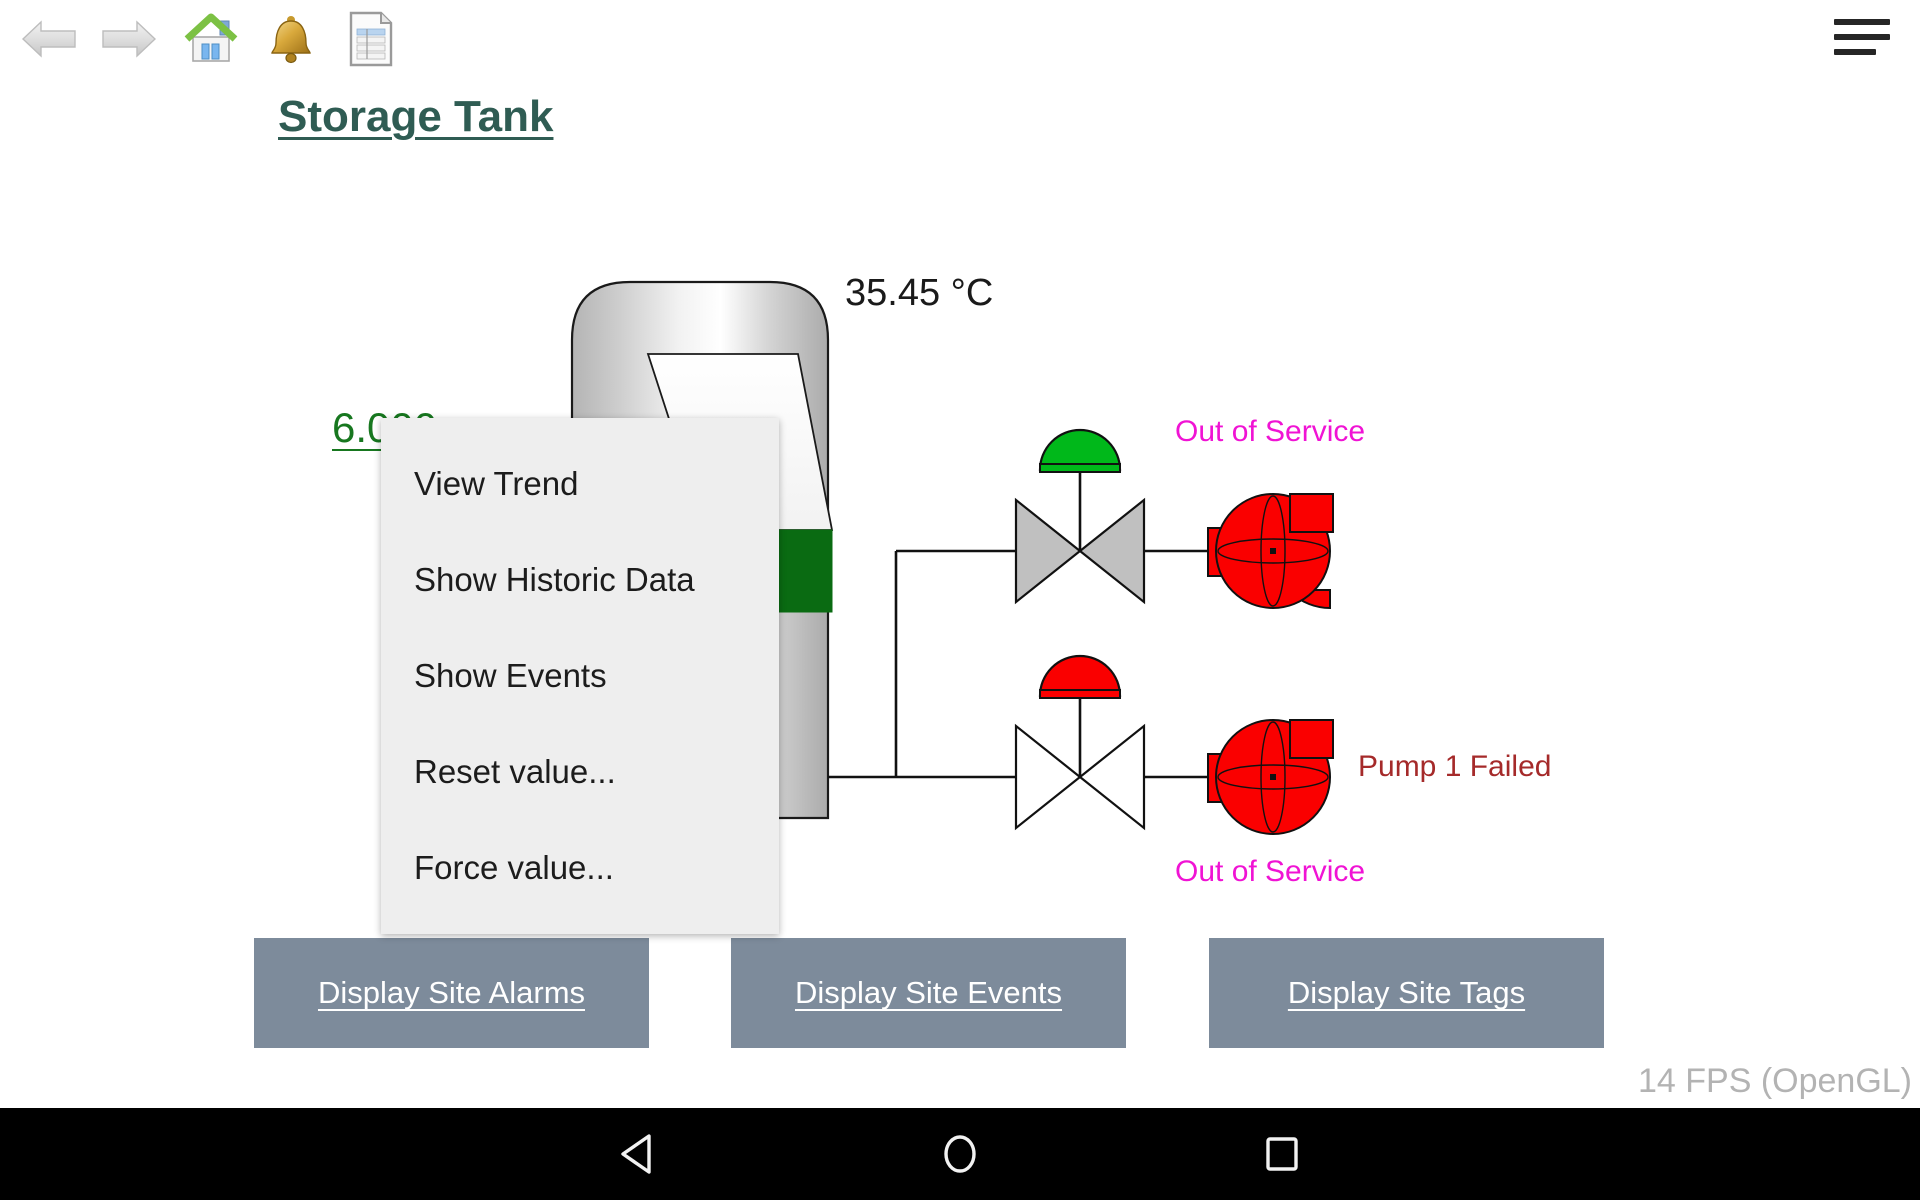 Image resolution: width=1920 pixels, height=1200 pixels. What do you see at coordinates (371, 39) in the screenshot?
I see `report-icon` at bounding box center [371, 39].